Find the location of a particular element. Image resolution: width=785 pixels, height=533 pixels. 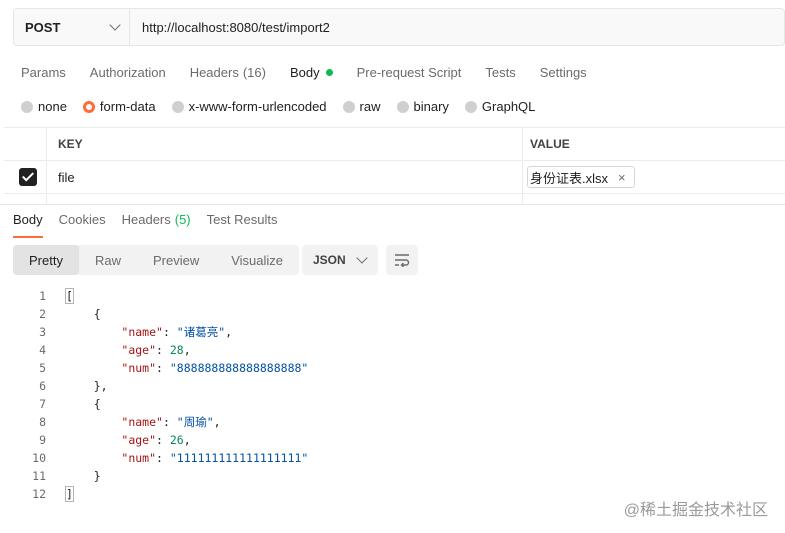

radio-label: form-data is located at coordinates (127, 106).